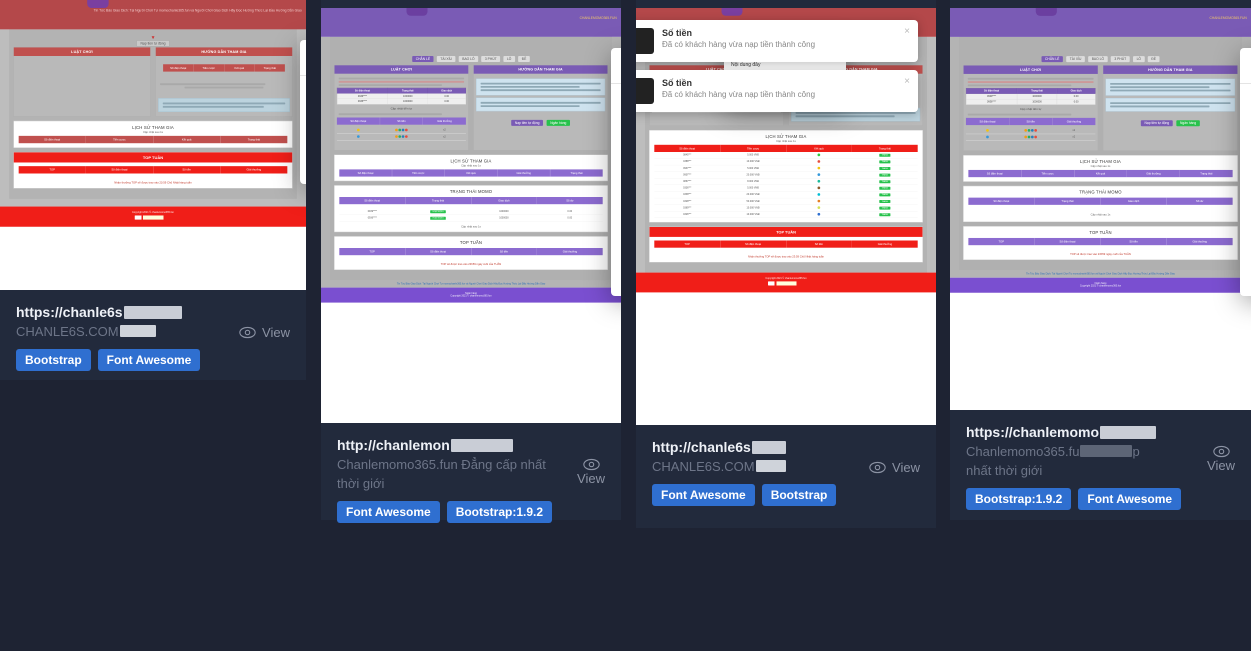  Describe the element at coordinates (786, 447) in the screenshot. I see `site-url: http://chanle6s` at that location.